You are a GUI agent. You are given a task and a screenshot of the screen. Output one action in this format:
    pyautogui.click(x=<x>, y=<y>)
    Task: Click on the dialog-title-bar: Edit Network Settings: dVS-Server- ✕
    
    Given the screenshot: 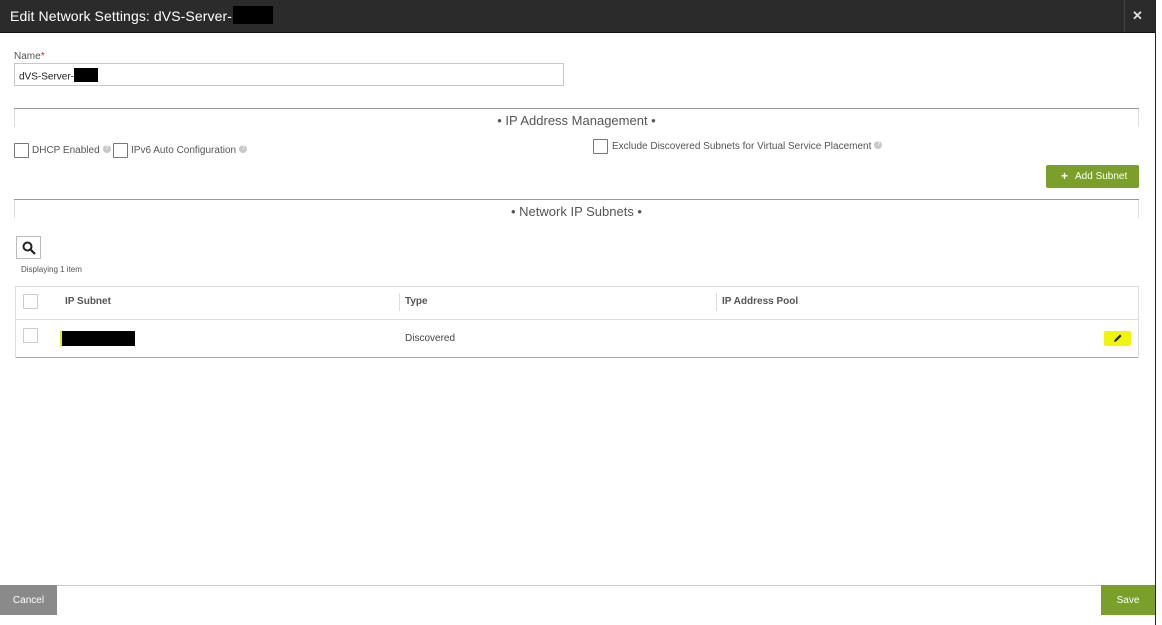 What is the action you would take?
    pyautogui.click(x=577, y=16)
    